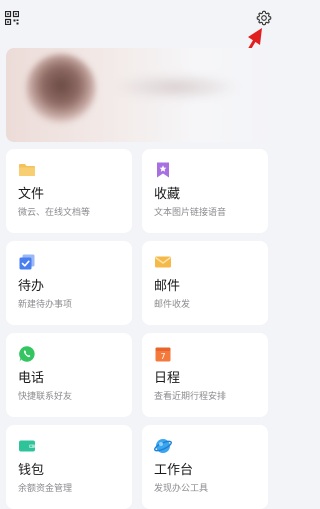 The image size is (320, 509). I want to click on card-subtitle: 余额资金管理, so click(45, 489).